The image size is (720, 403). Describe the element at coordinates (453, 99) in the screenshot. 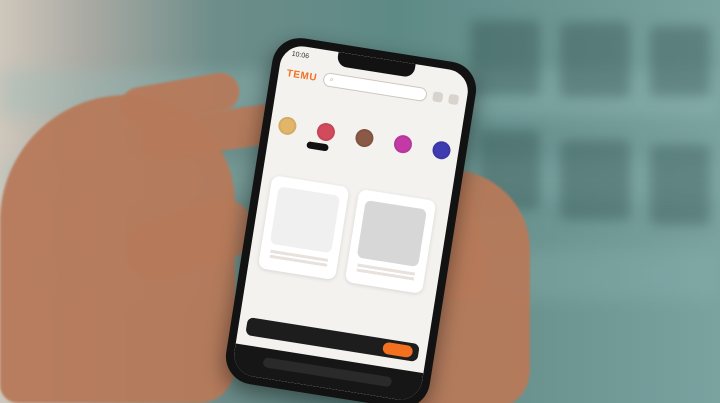

I see `cart-icon` at that location.